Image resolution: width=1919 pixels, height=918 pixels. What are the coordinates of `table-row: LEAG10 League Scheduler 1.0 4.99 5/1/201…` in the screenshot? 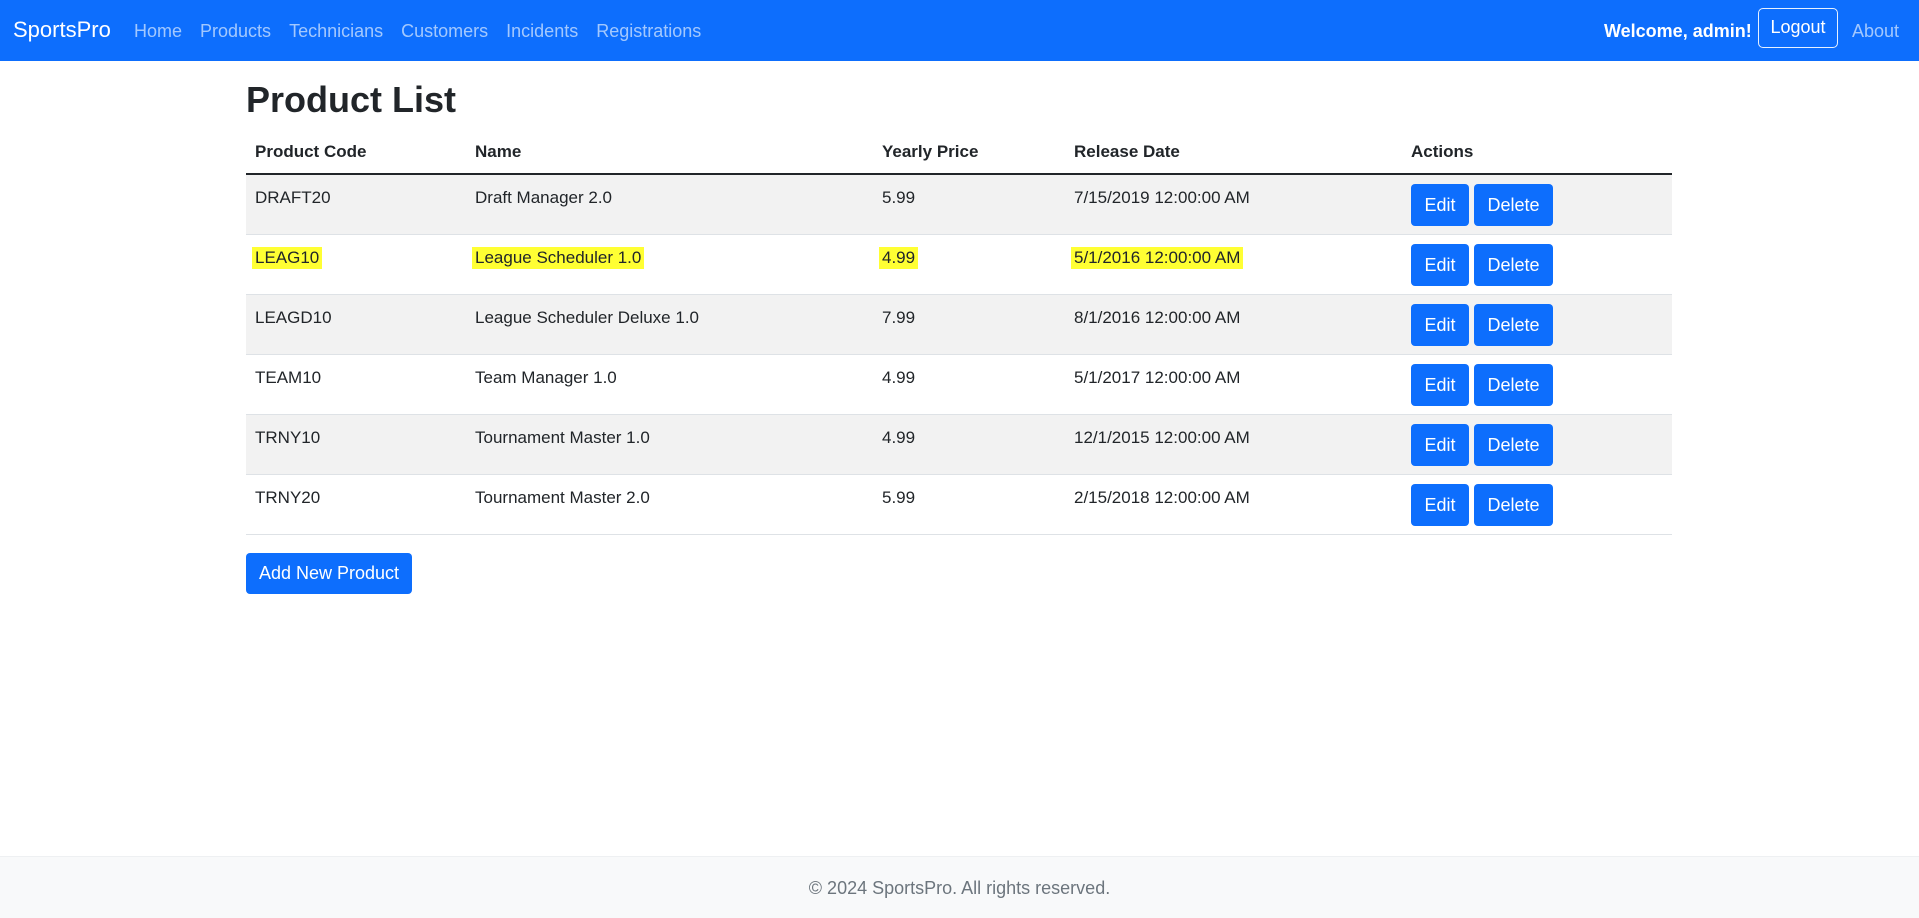 It's located at (959, 264).